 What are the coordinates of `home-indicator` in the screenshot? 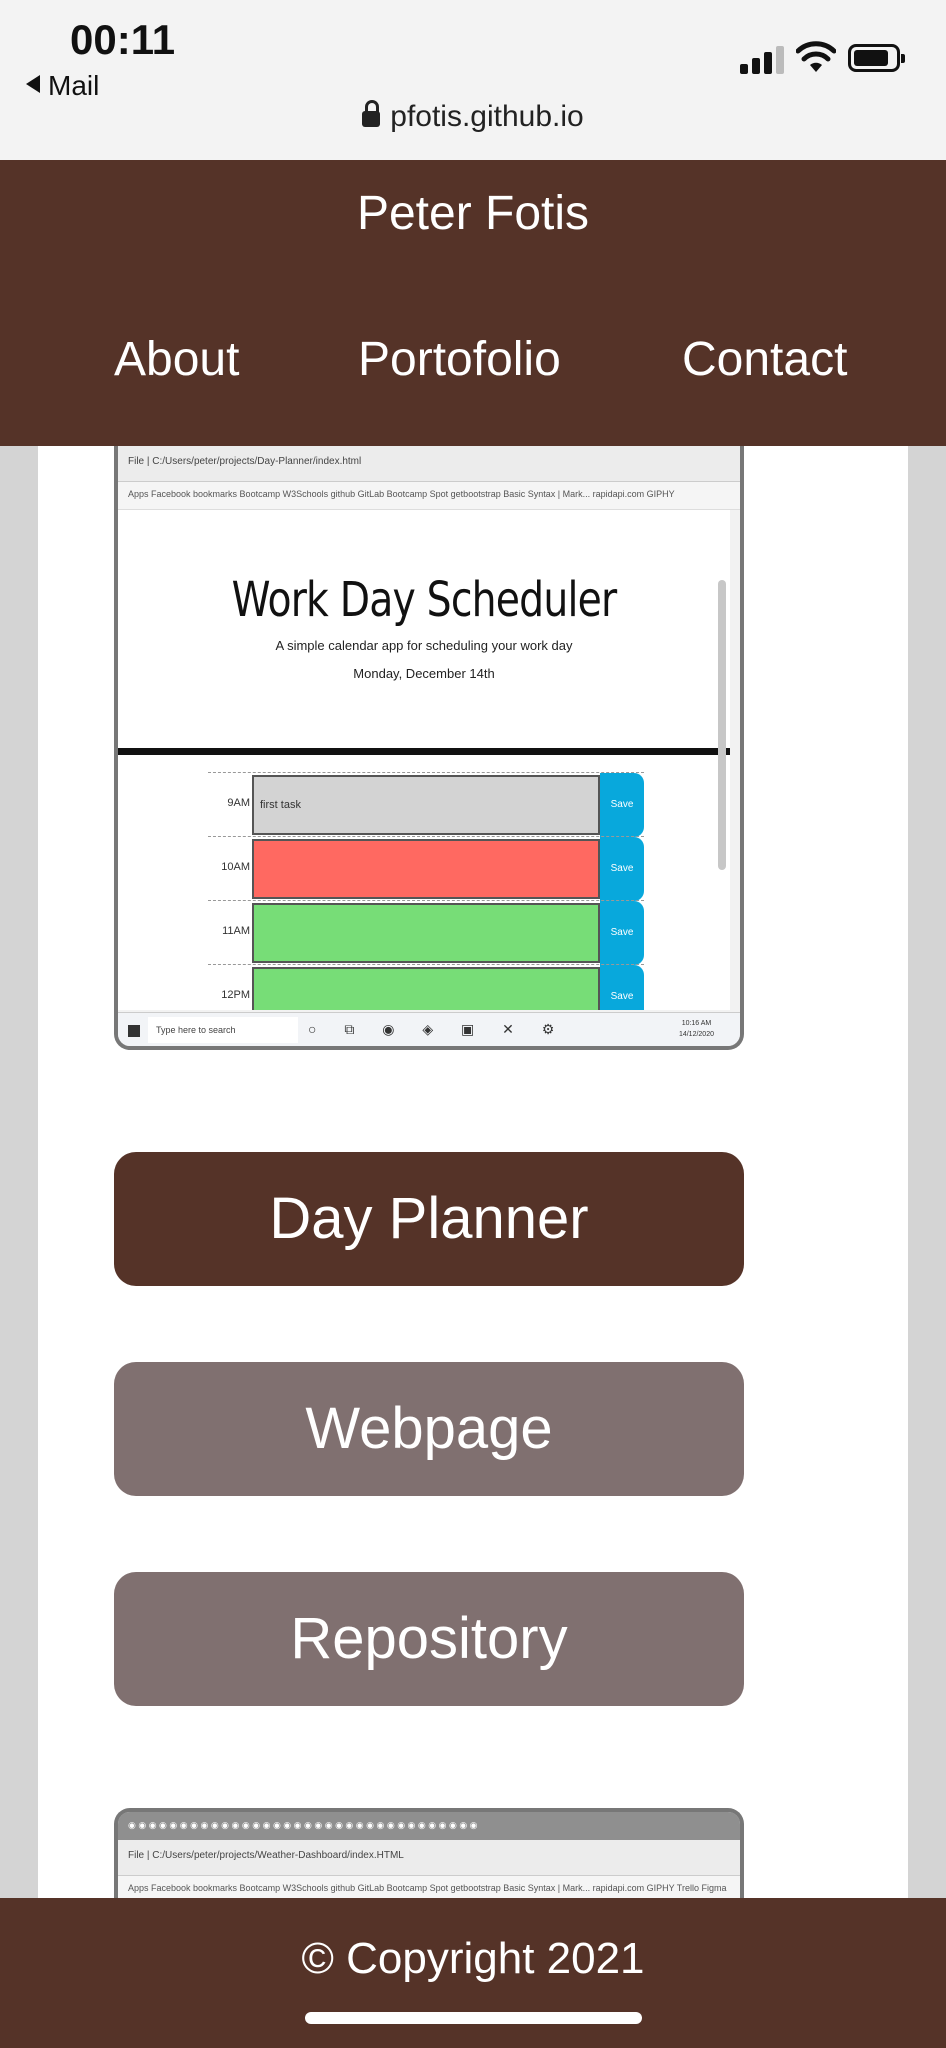 It's located at (473, 2018).